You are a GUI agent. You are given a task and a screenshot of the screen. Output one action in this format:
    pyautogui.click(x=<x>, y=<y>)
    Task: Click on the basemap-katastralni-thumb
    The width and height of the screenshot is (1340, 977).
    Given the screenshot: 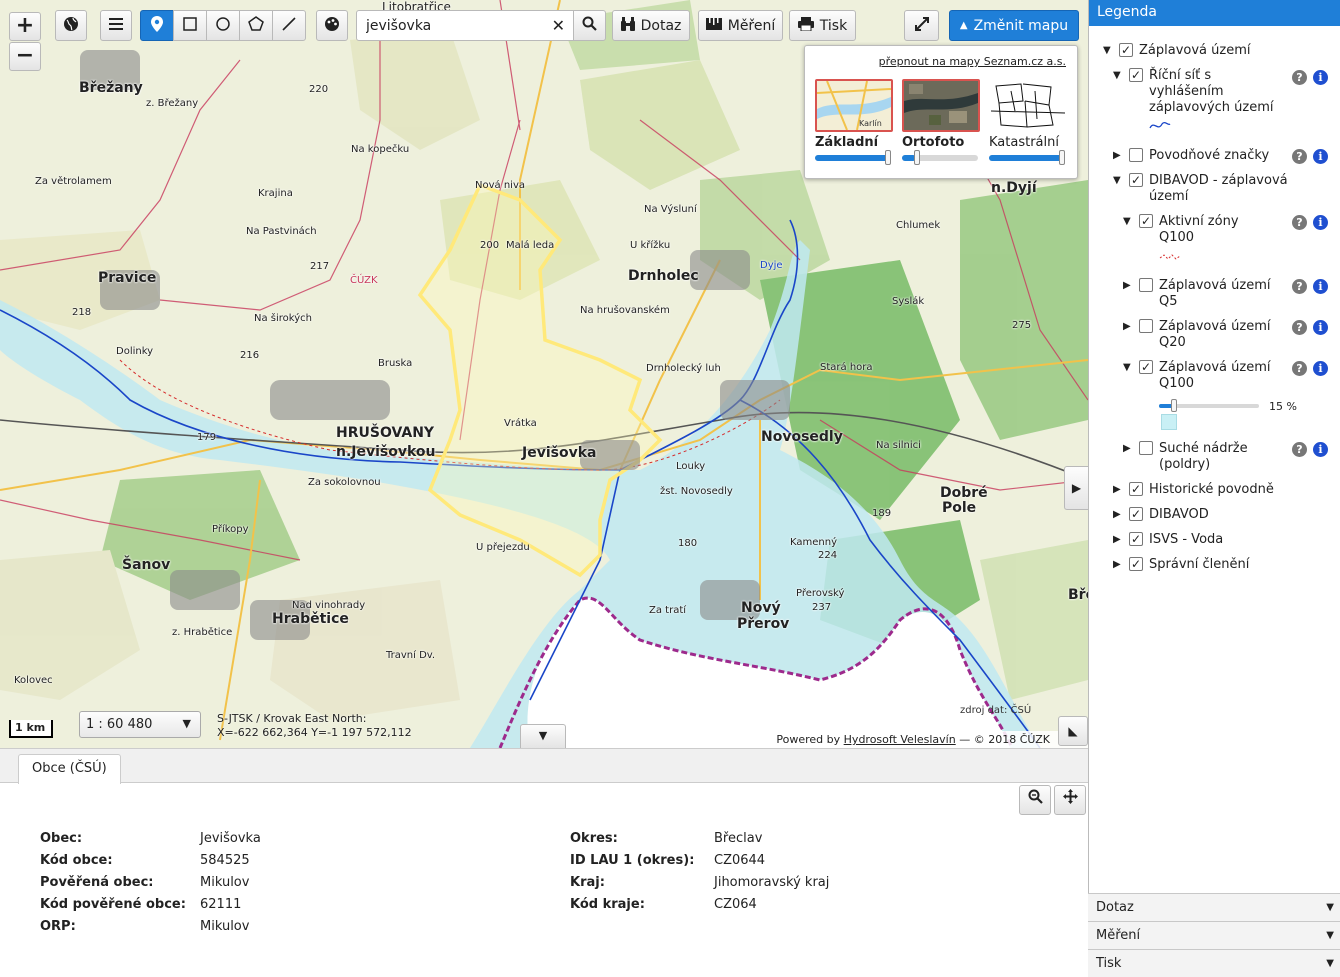 What is the action you would take?
    pyautogui.click(x=1028, y=105)
    